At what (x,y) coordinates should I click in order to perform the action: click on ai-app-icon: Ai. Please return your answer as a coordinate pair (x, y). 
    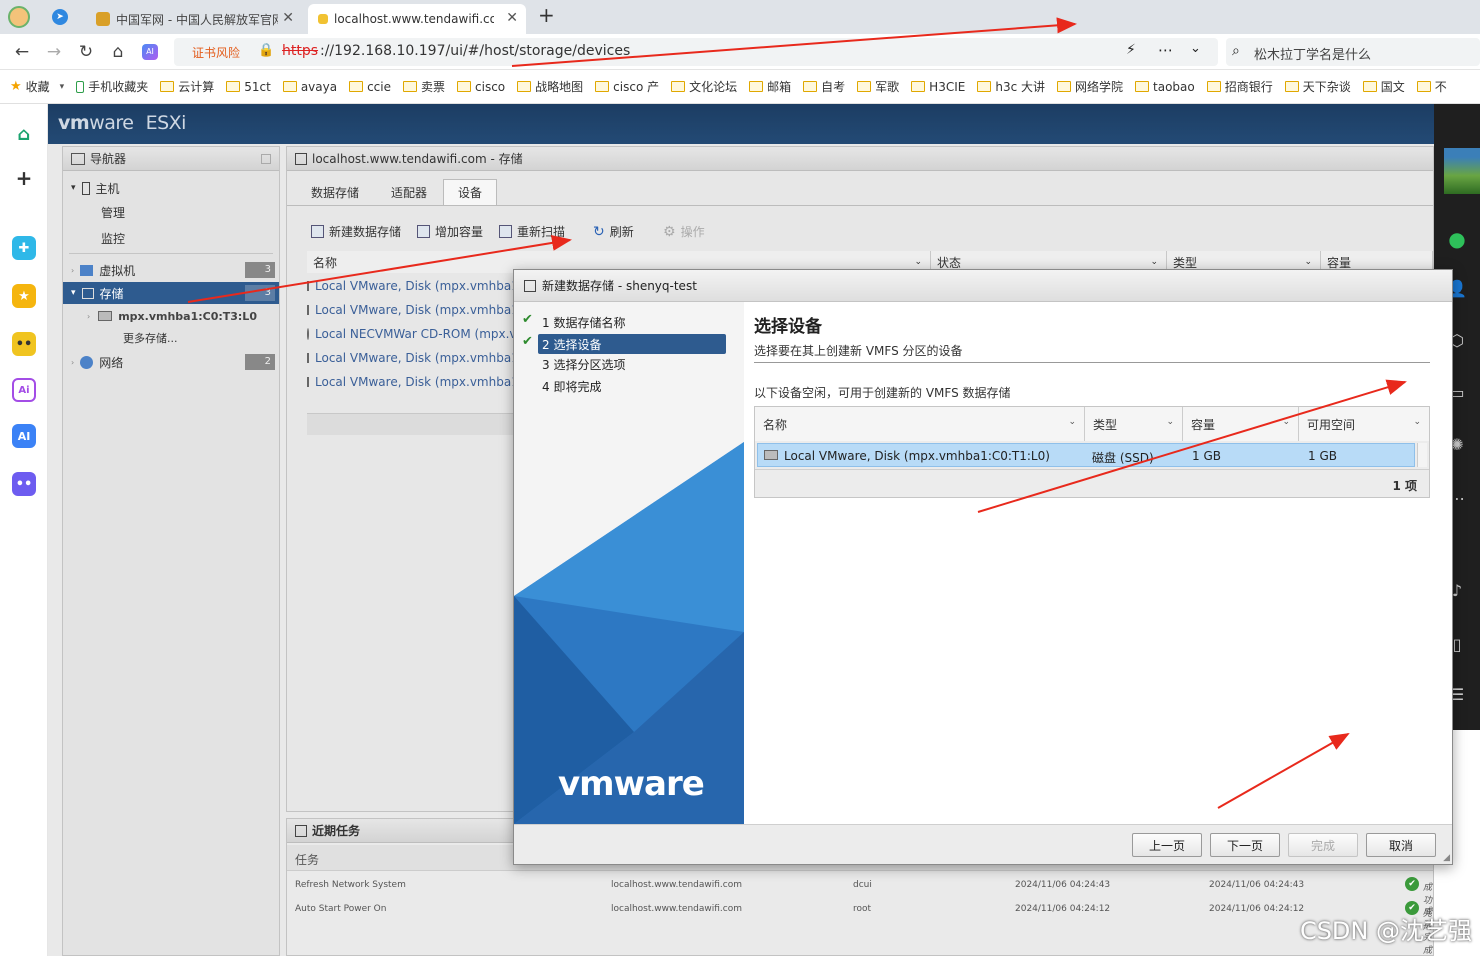
    Looking at the image, I should click on (24, 390).